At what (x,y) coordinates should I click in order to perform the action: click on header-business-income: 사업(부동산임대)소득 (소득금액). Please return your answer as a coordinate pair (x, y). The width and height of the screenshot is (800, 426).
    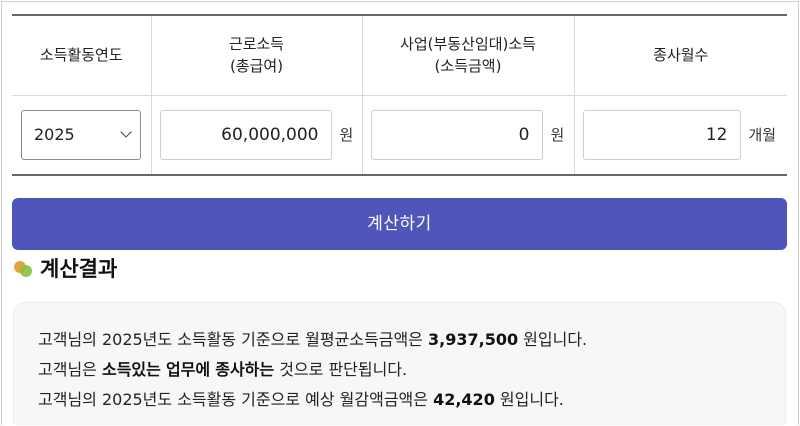
    Looking at the image, I should click on (468, 55).